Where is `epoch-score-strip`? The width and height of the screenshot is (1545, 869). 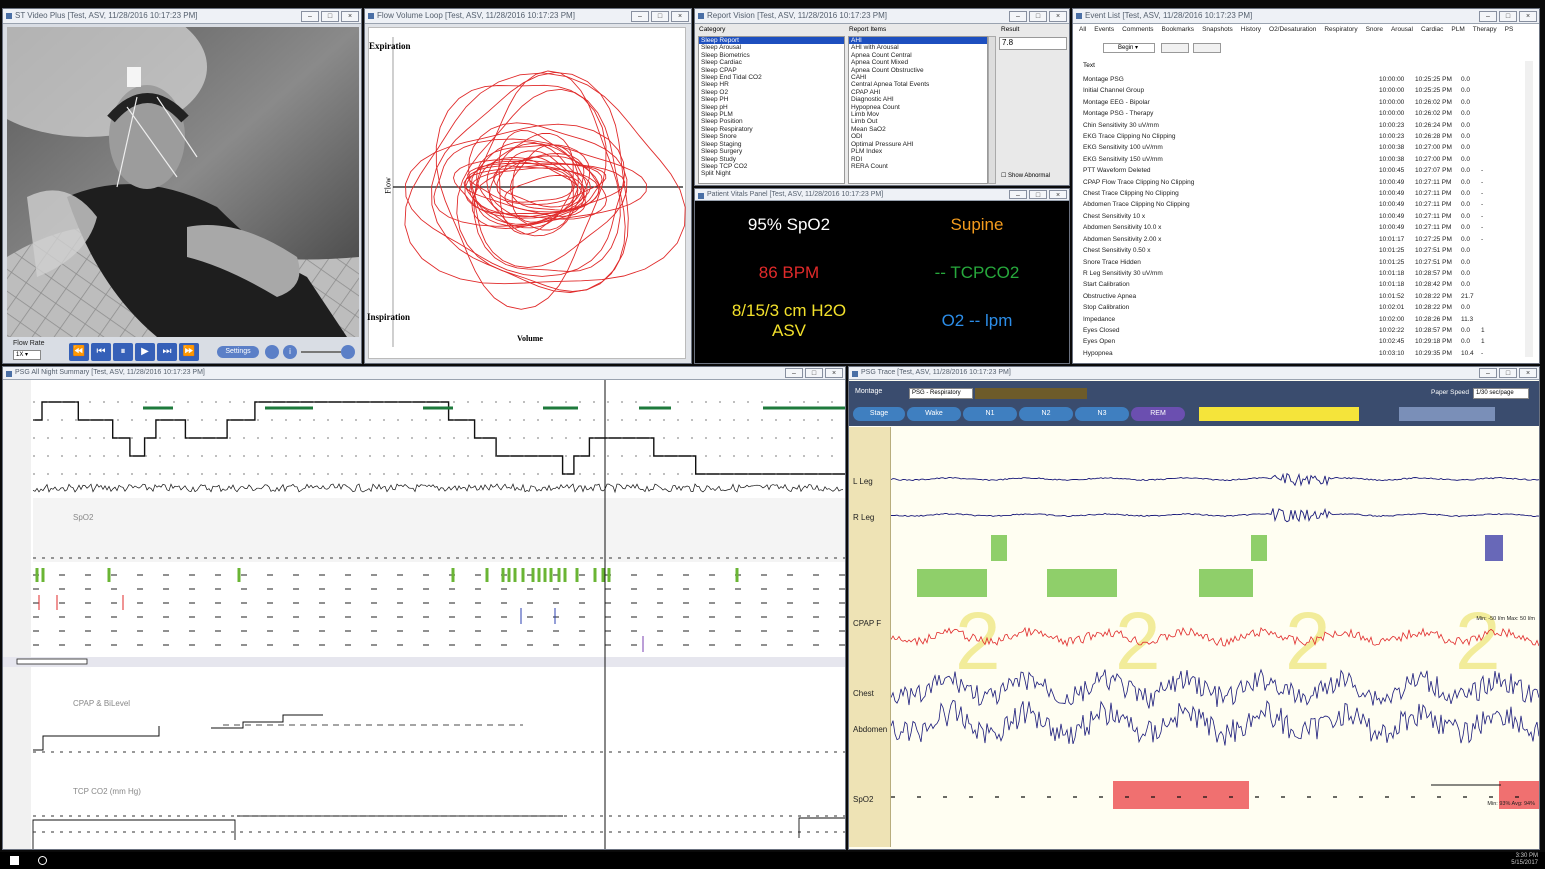 epoch-score-strip is located at coordinates (1279, 414).